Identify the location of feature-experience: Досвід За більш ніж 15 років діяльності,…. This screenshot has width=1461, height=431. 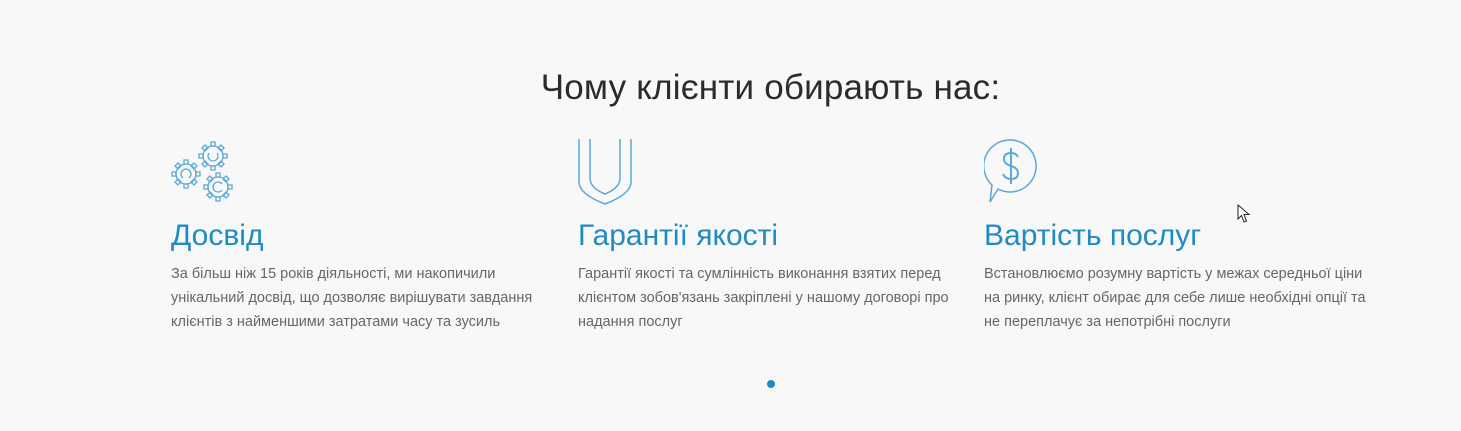
(366, 236).